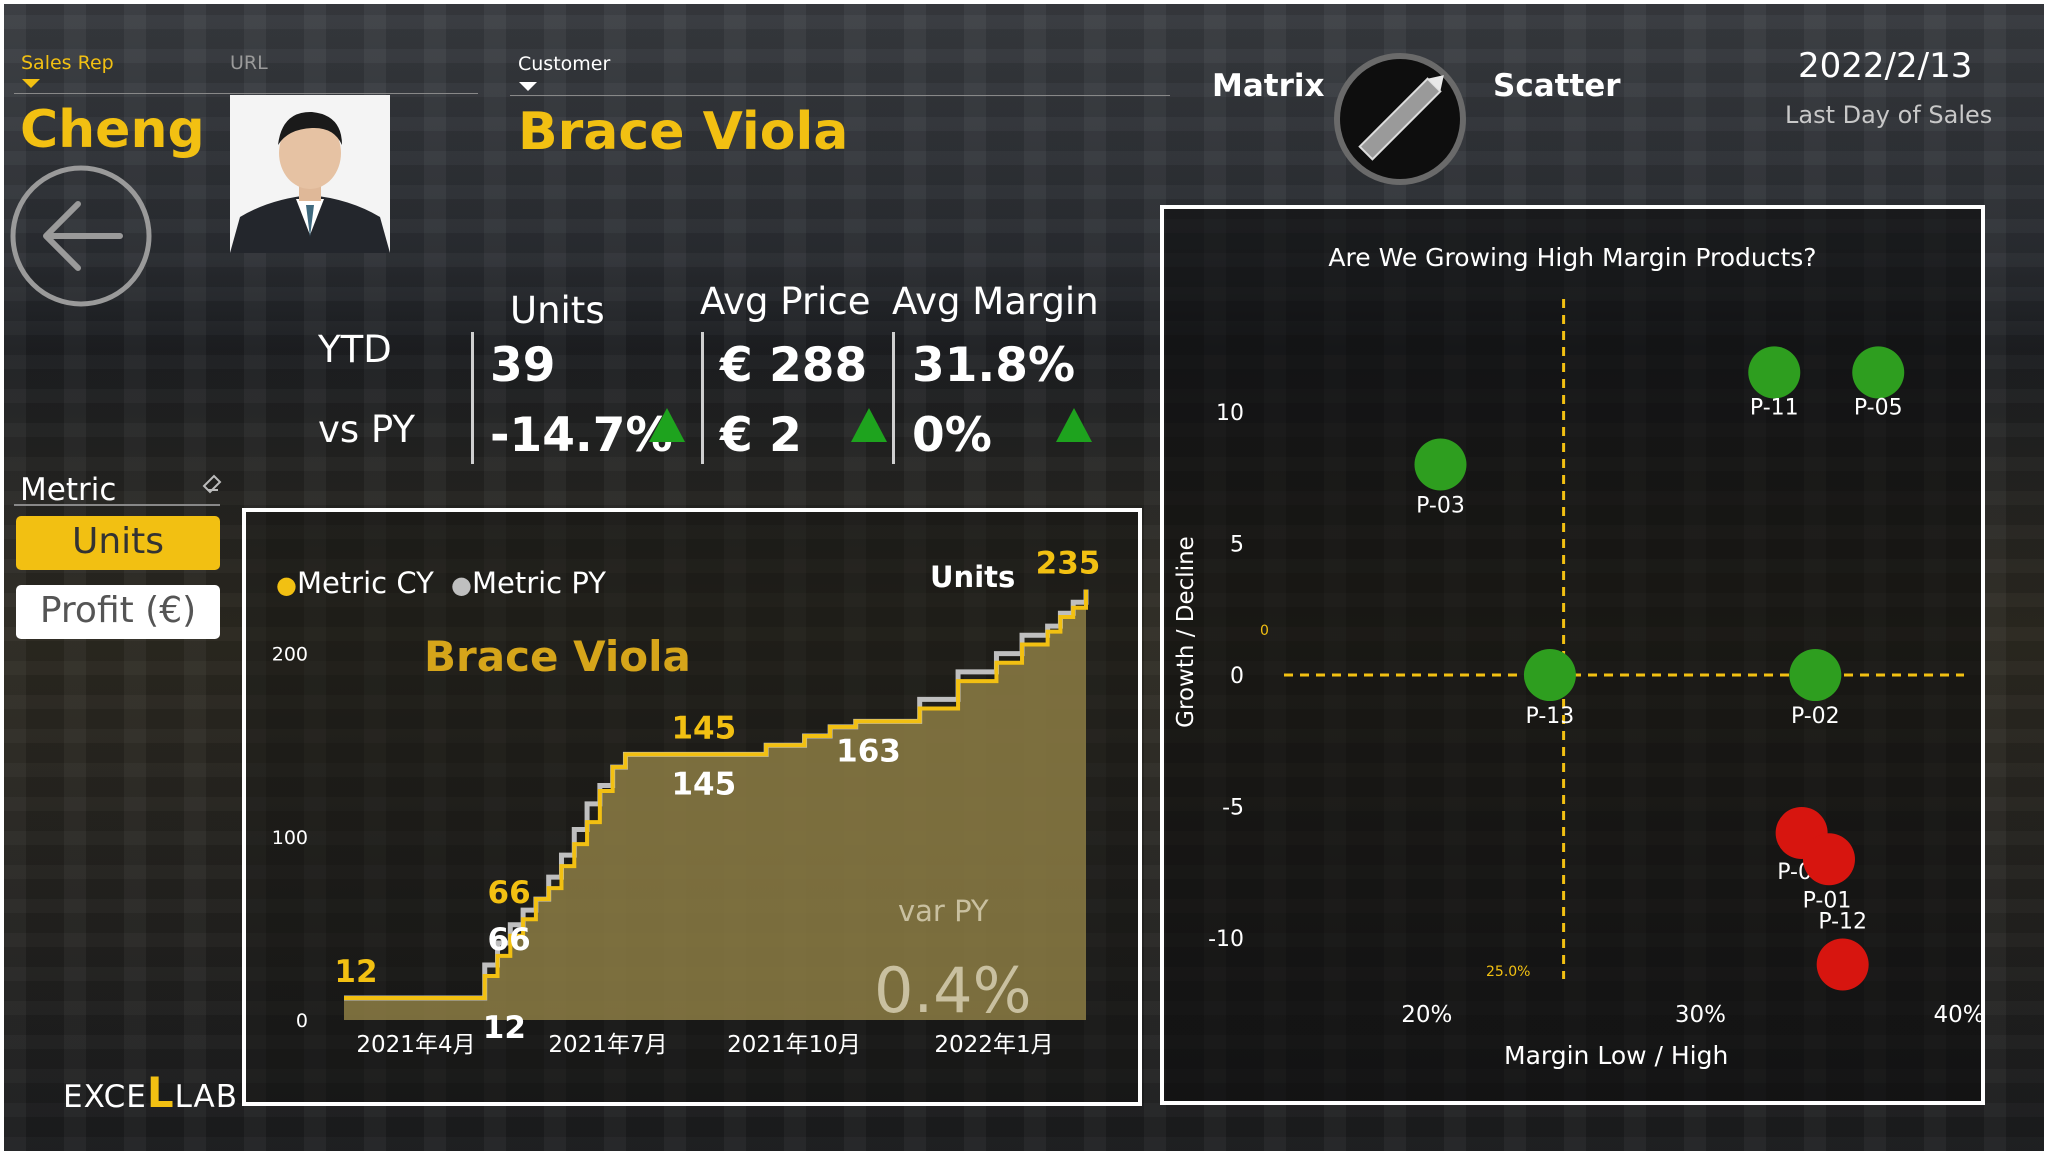 The image size is (2048, 1155). What do you see at coordinates (557, 656) in the screenshot?
I see `line-customer-title: Brace Viola` at bounding box center [557, 656].